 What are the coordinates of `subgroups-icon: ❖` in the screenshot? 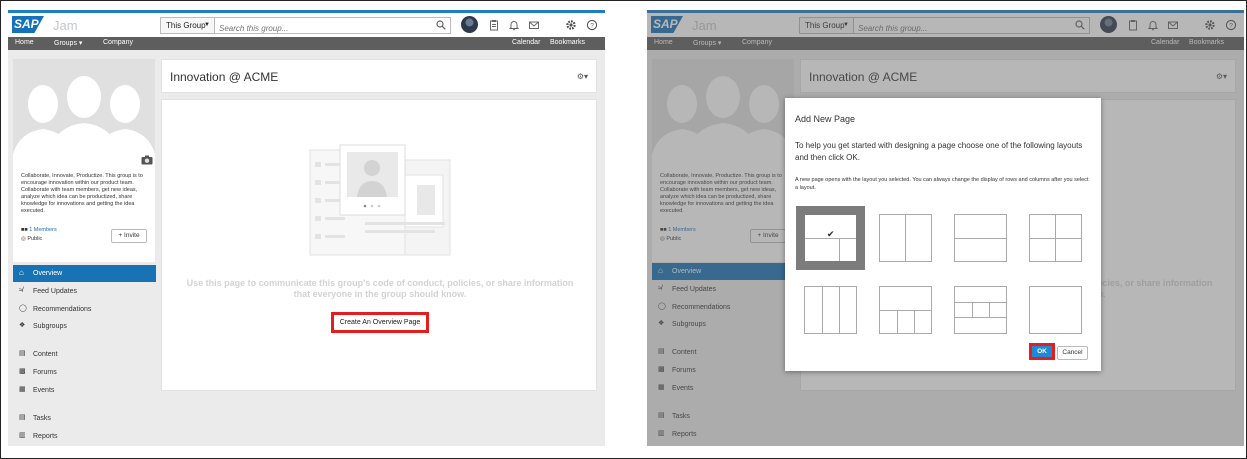 It's located at (22, 325).